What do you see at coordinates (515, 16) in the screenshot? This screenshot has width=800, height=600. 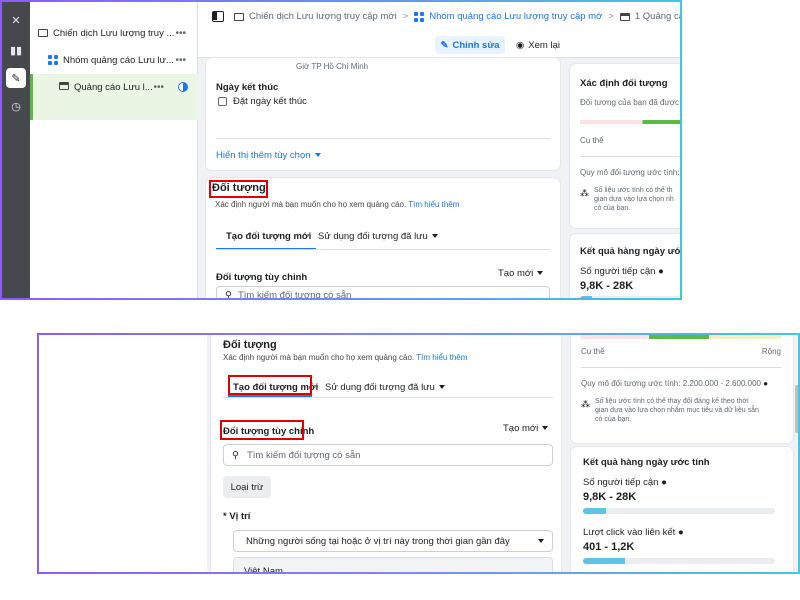 I see `breadcrumb-adset: Nhóm quảng cáo Lưu lượng truy cập mớ` at bounding box center [515, 16].